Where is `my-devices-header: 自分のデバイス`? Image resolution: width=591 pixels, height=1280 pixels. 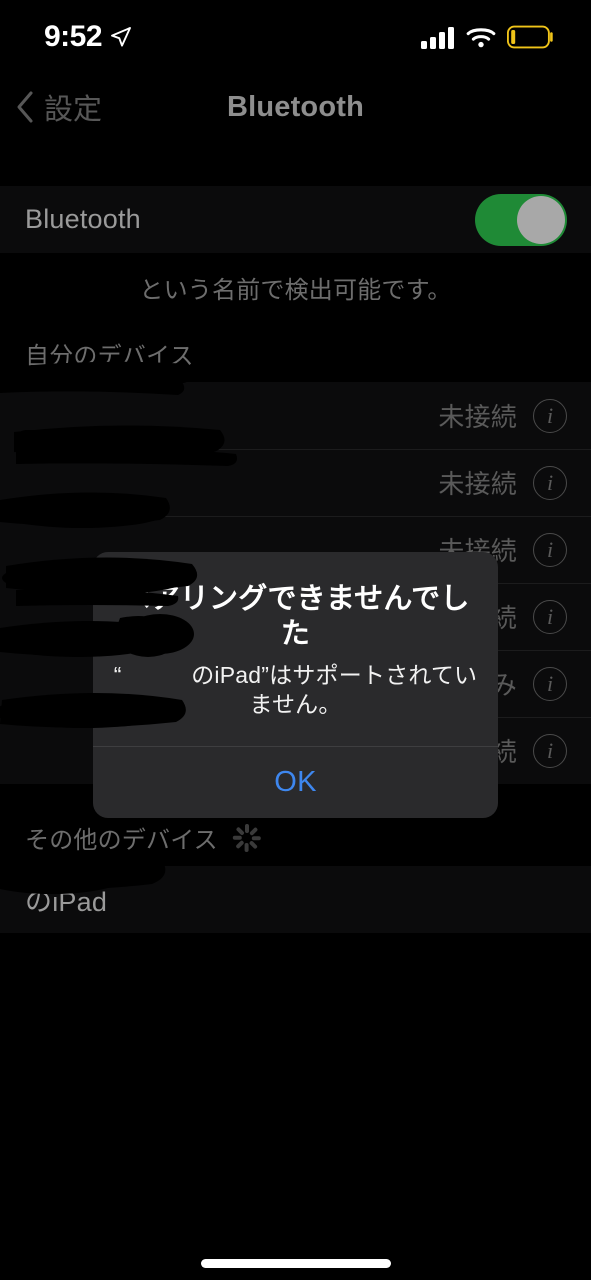
my-devices-header: 自分のデバイス is located at coordinates (295, 344).